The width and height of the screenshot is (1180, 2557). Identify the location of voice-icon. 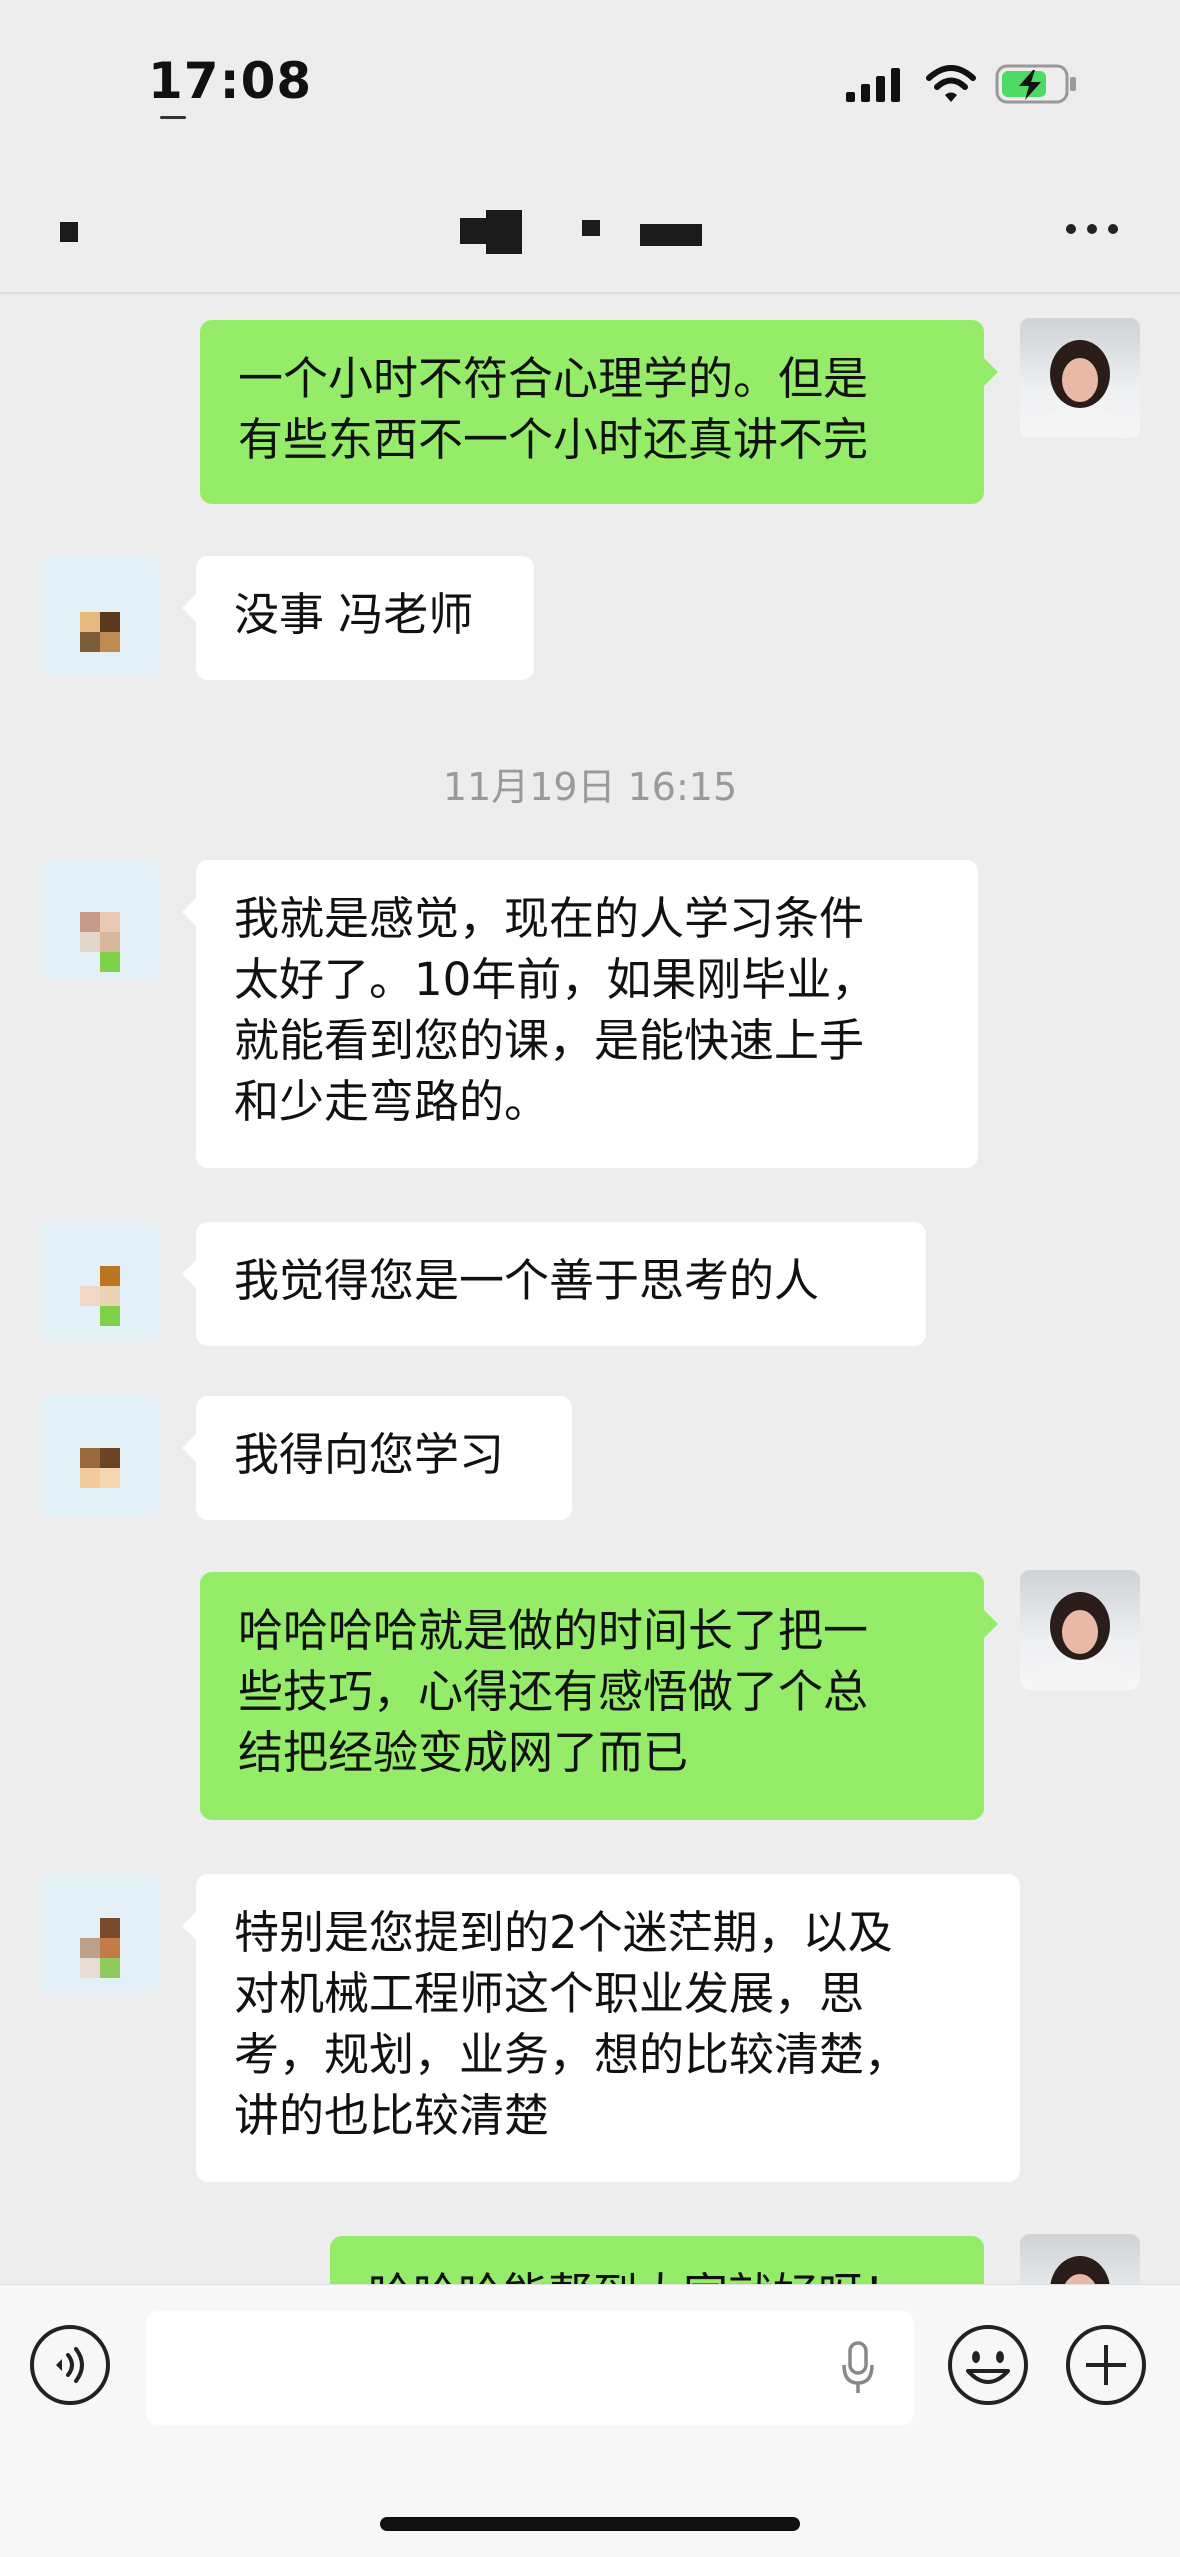
(70, 2365).